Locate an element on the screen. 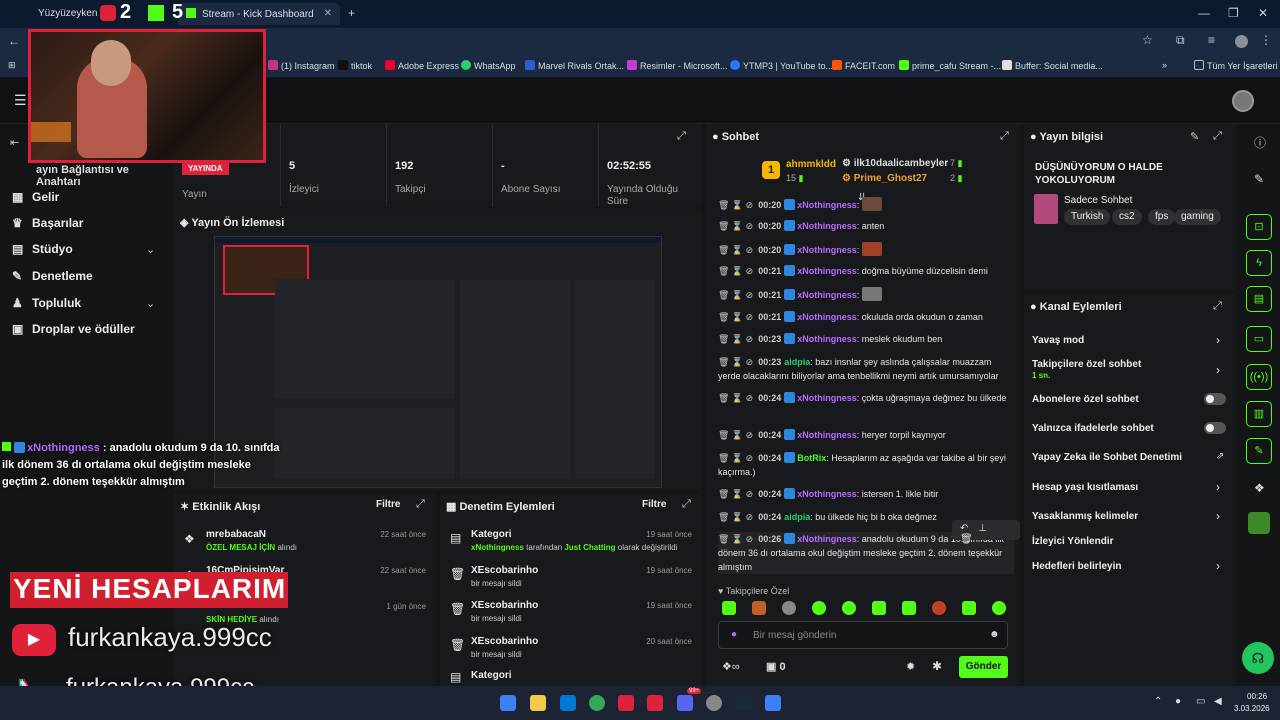 The width and height of the screenshot is (1280, 720). flash-button: ϟ is located at coordinates (1259, 263).